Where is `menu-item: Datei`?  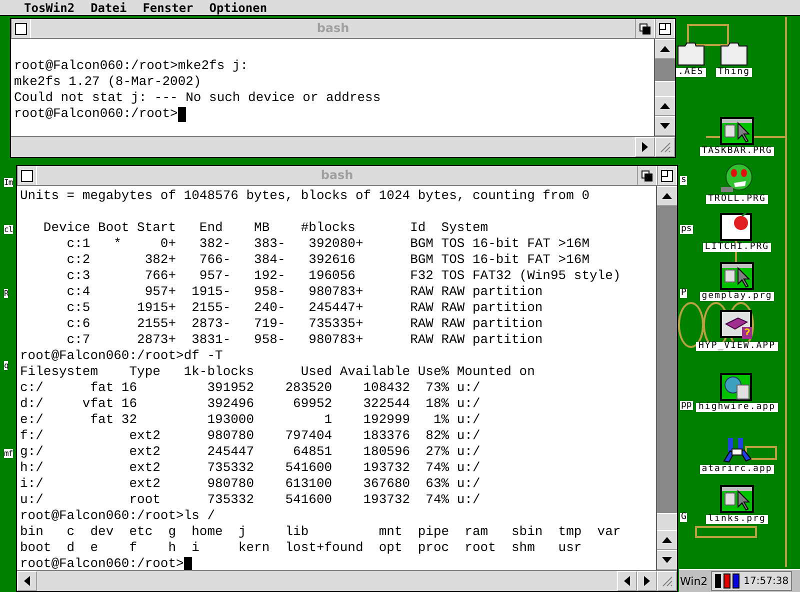 menu-item: Datei is located at coordinates (108, 7).